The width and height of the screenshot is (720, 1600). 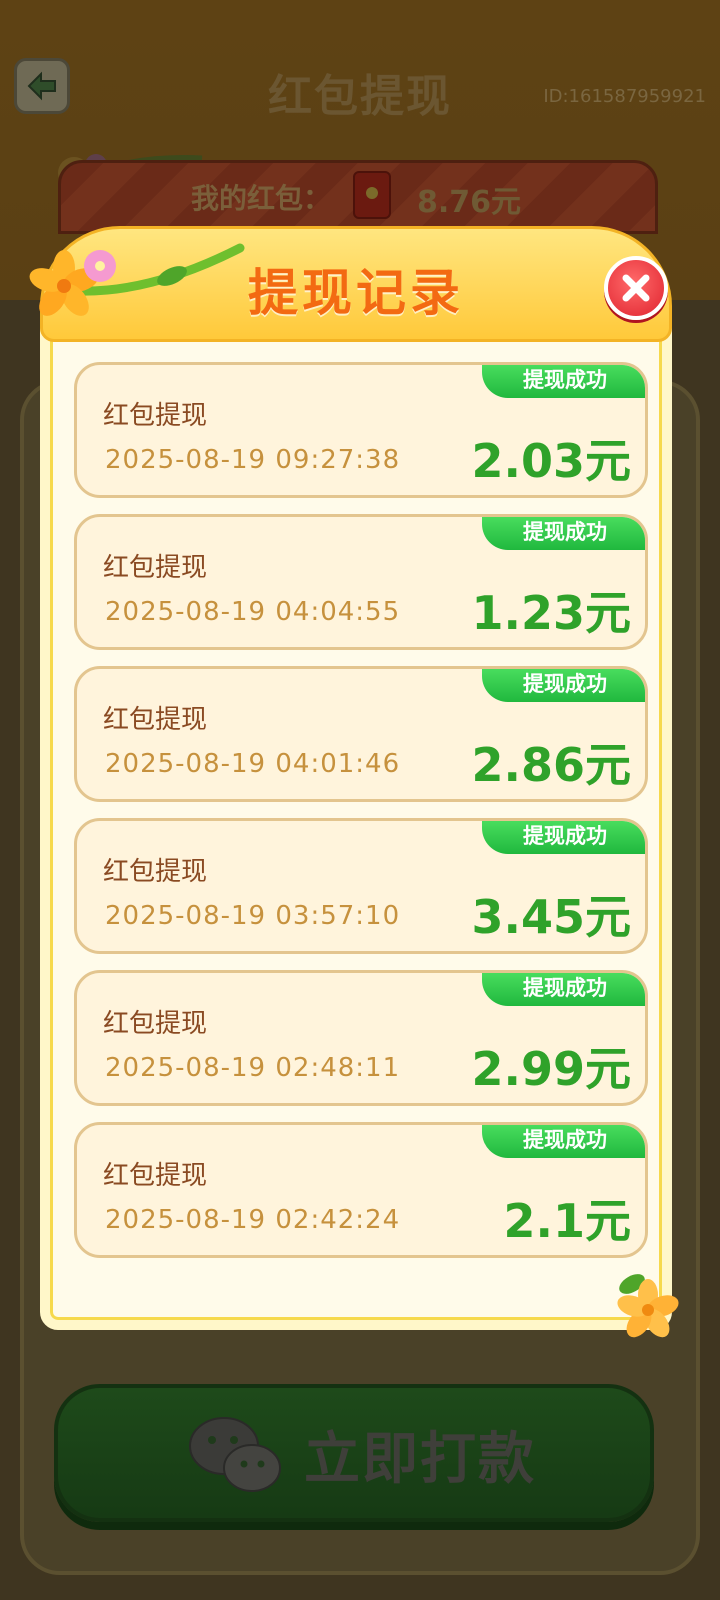 What do you see at coordinates (372, 195) in the screenshot?
I see `red-envelope-icon` at bounding box center [372, 195].